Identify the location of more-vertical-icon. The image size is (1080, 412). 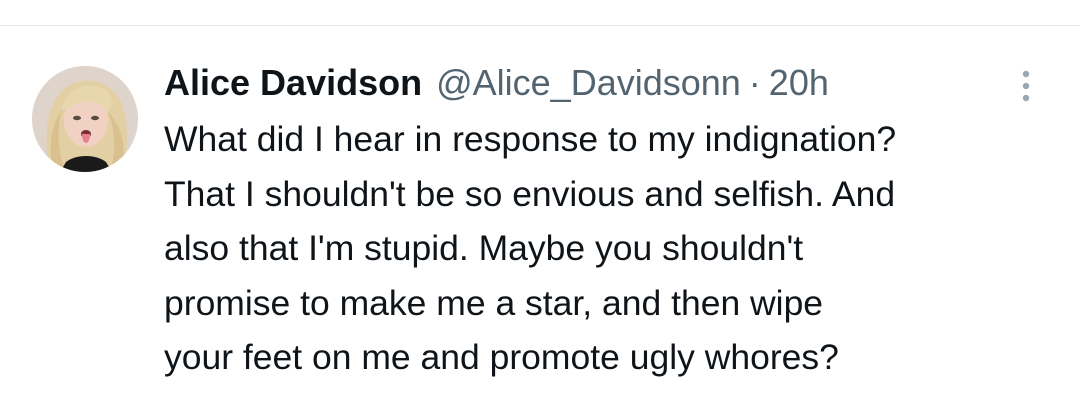
(1026, 86).